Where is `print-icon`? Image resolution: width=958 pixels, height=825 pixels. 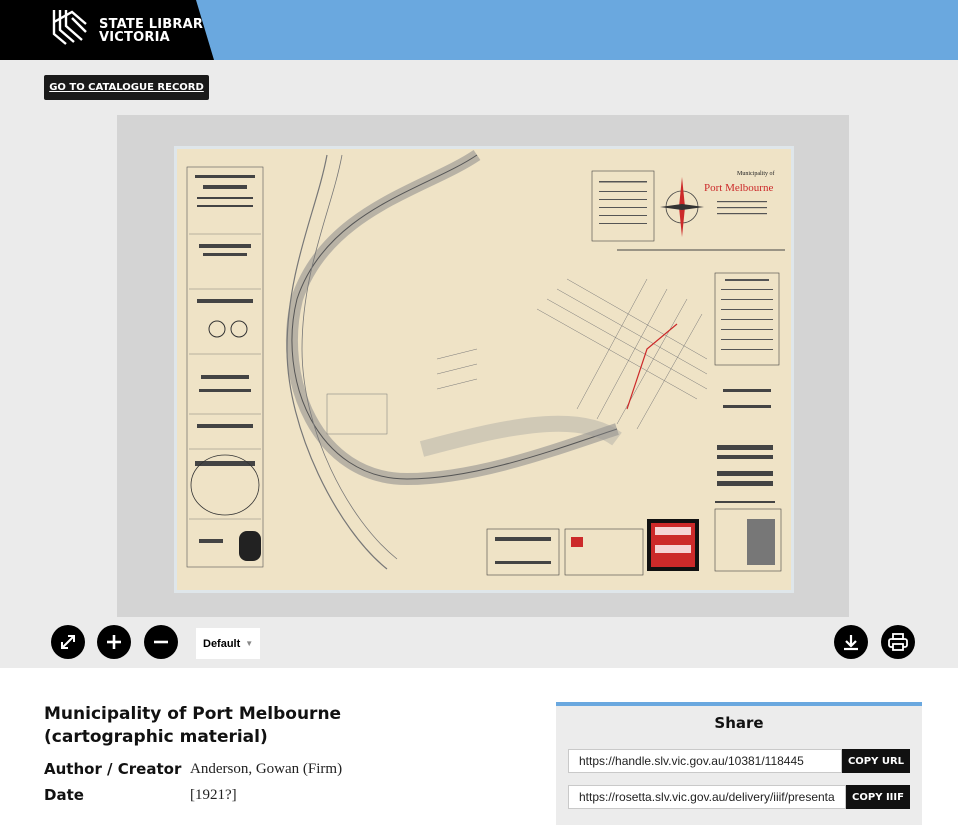 print-icon is located at coordinates (898, 642).